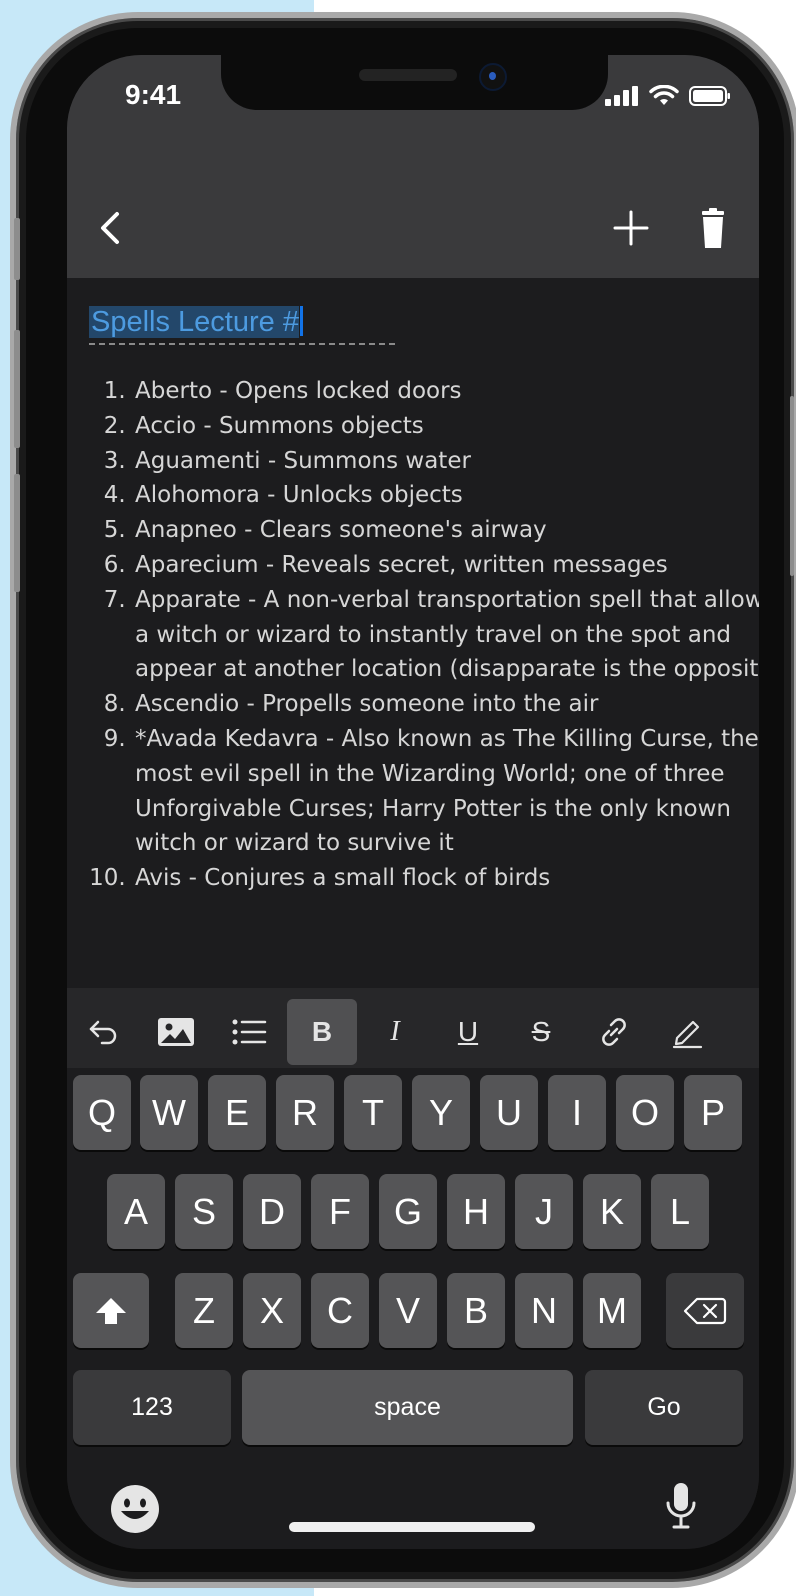  What do you see at coordinates (194, 322) in the screenshot?
I see `title-selection: Spells Lecture #` at bounding box center [194, 322].